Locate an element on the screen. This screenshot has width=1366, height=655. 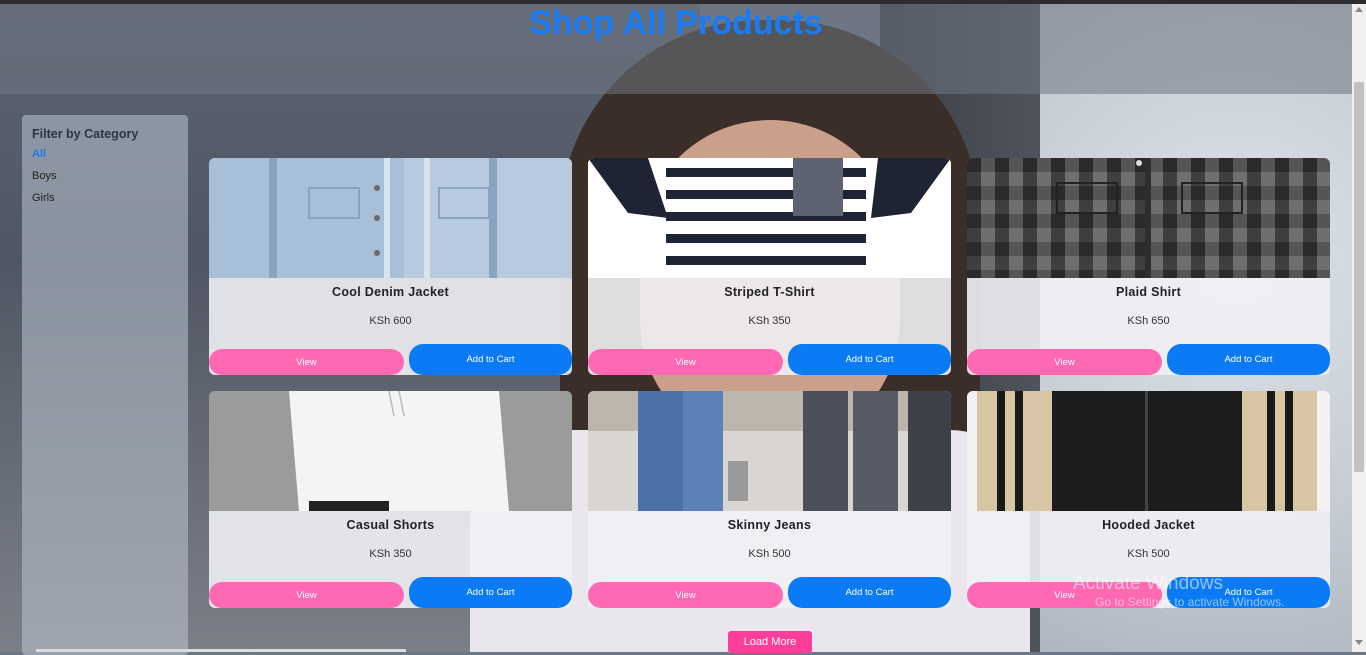
product-card: Casual Shorts KSh 350 View Add to Cart is located at coordinates (390, 499).